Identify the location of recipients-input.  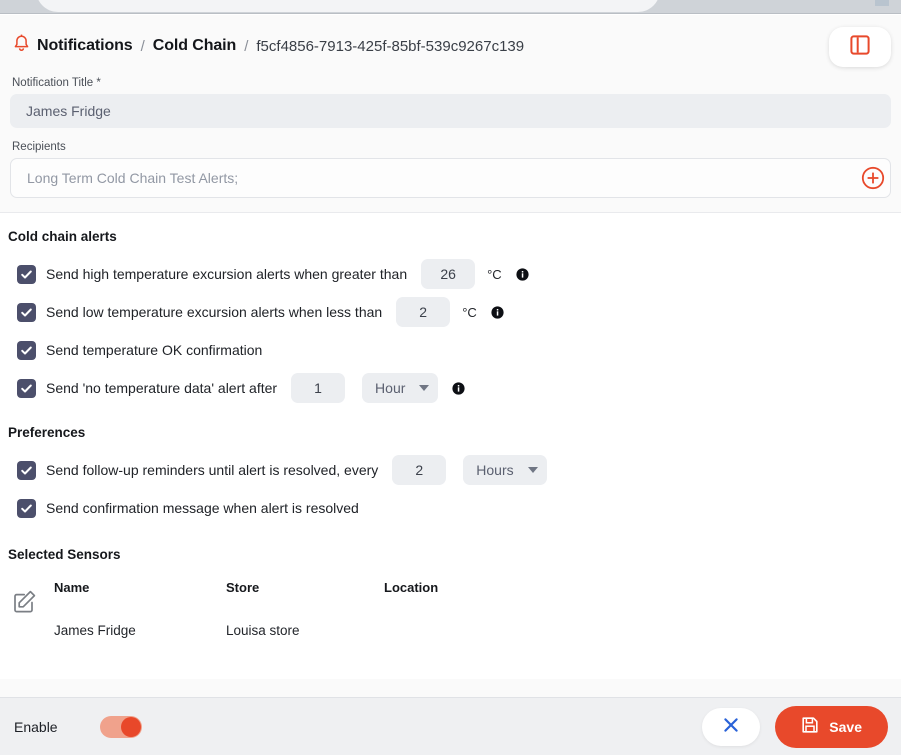
(450, 178).